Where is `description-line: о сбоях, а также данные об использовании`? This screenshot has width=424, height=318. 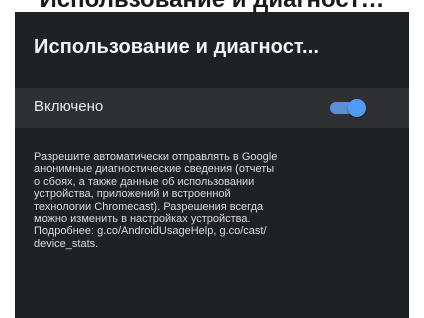
description-line: о сбоях, а также данные об использовании is located at coordinates (144, 181).